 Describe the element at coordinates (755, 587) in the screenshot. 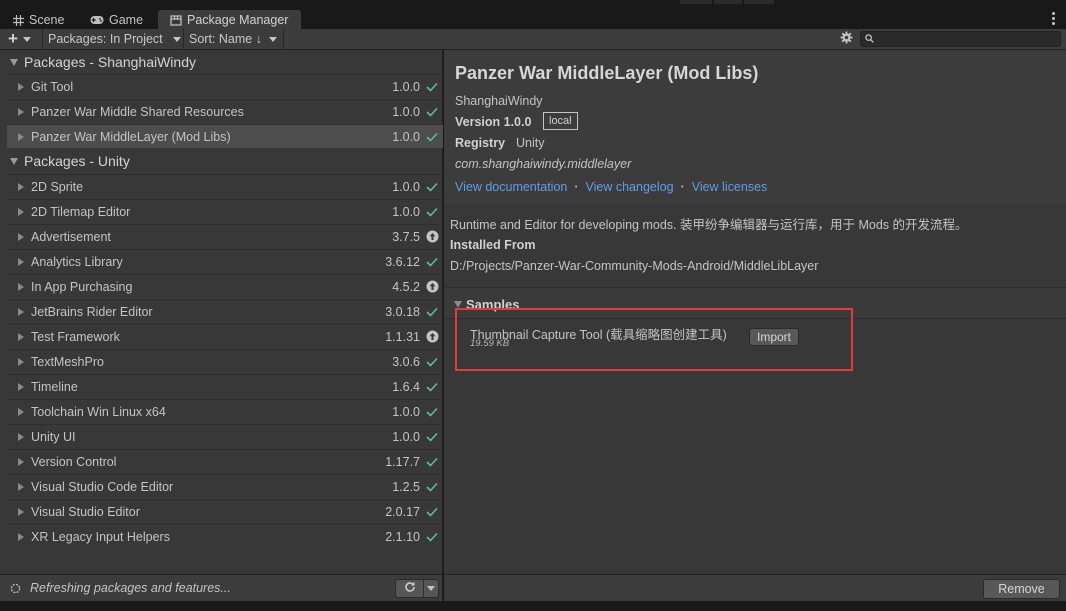

I see `details-footer: Remove` at that location.